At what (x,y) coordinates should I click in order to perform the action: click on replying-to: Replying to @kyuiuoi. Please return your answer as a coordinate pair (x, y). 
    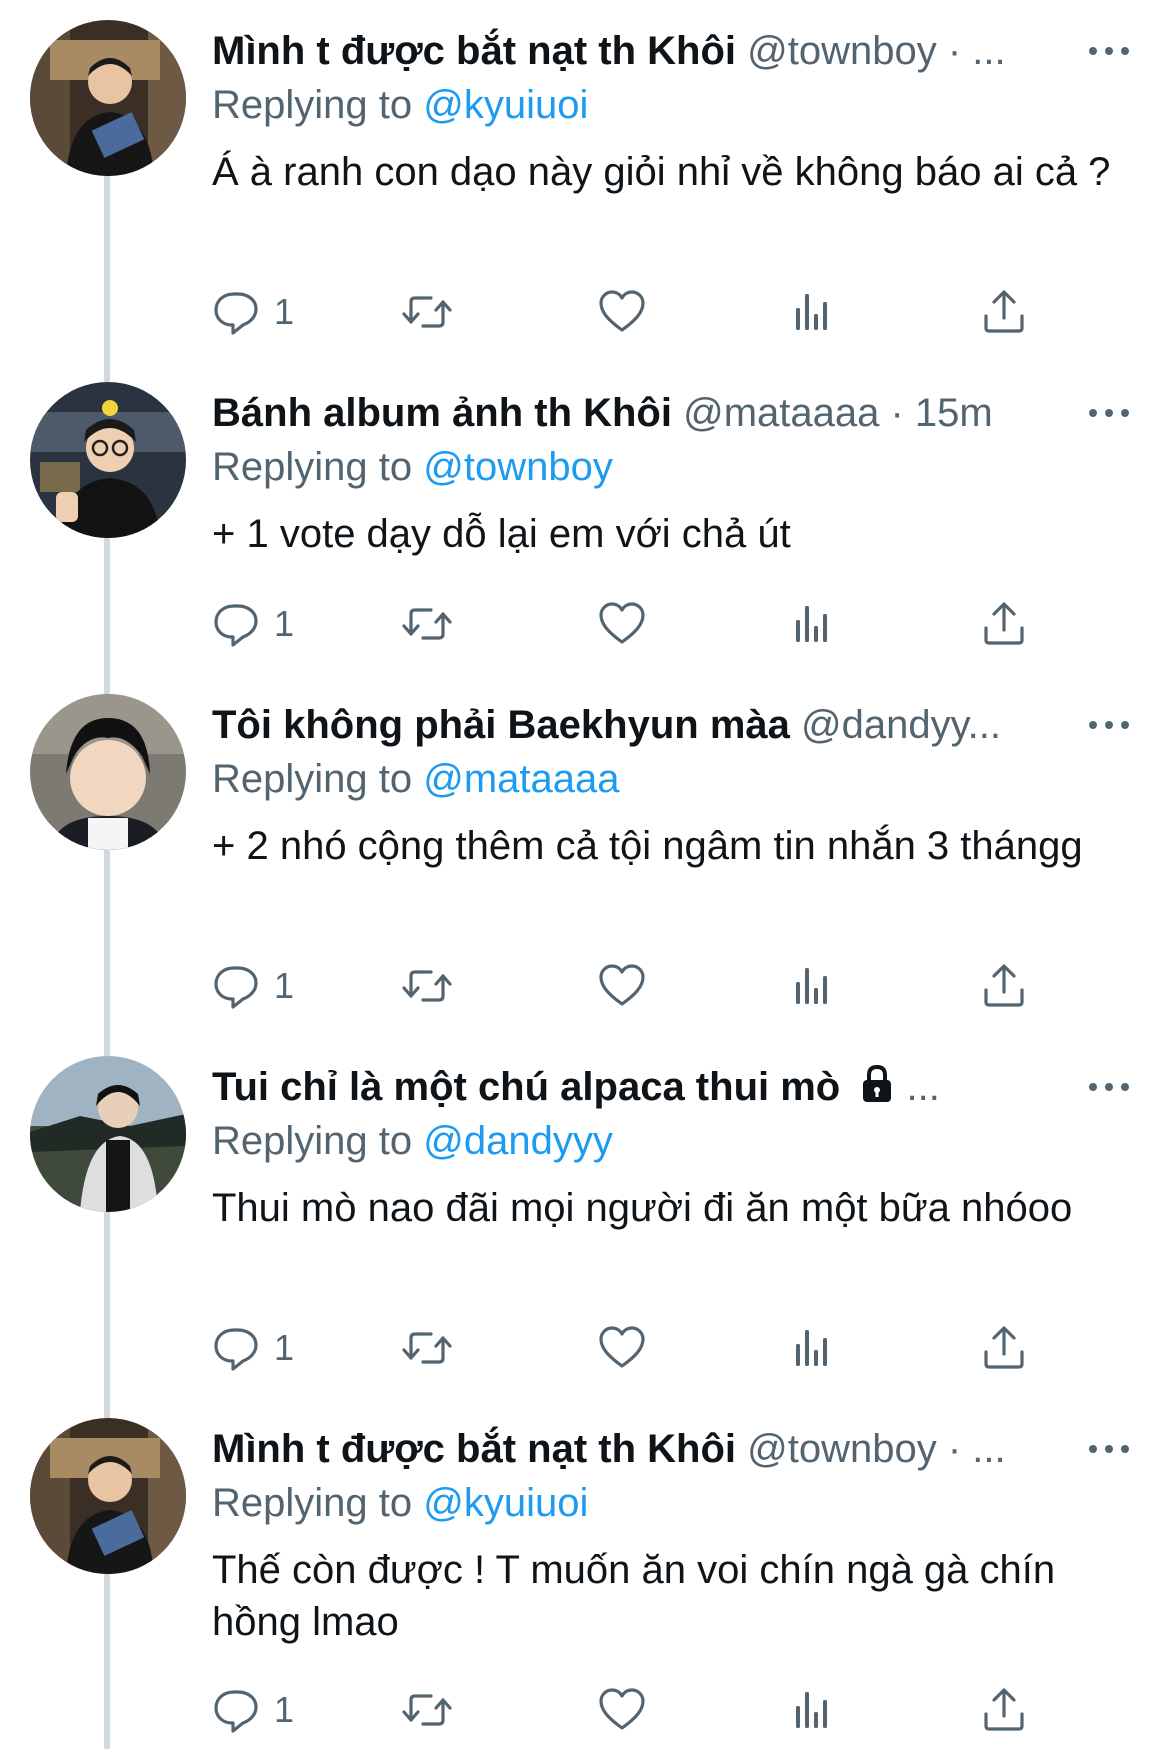
    Looking at the image, I should click on (400, 105).